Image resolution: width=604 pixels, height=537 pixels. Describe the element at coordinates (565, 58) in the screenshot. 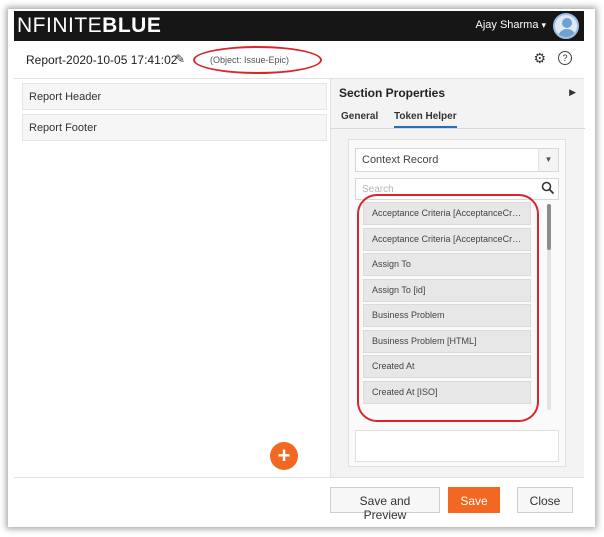

I see `help-icon: ?` at that location.